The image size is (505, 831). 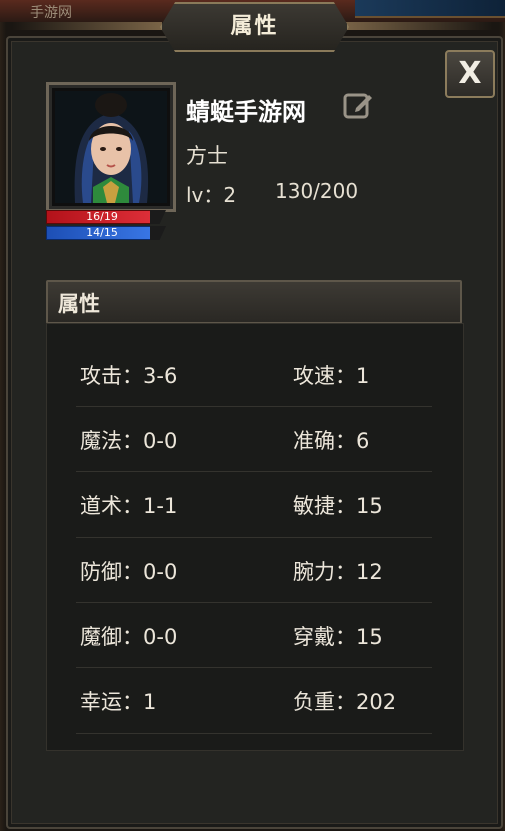 I want to click on attr-magic: 魔法：0-0, so click(x=129, y=441).